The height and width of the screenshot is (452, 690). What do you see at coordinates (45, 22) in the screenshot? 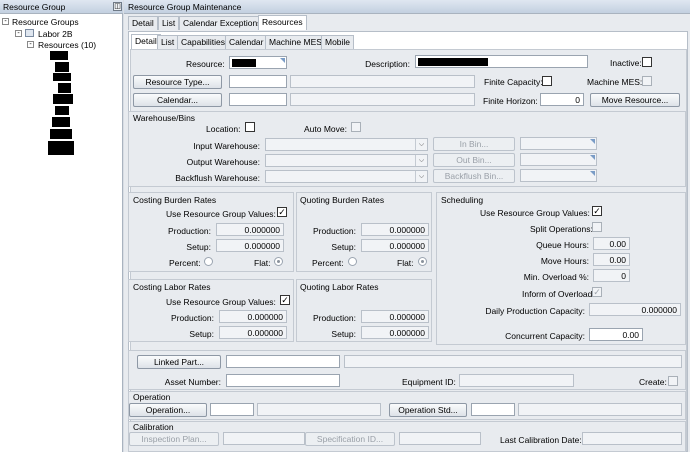
I see `tree-root-resource-groups: Resource Groups` at bounding box center [45, 22].